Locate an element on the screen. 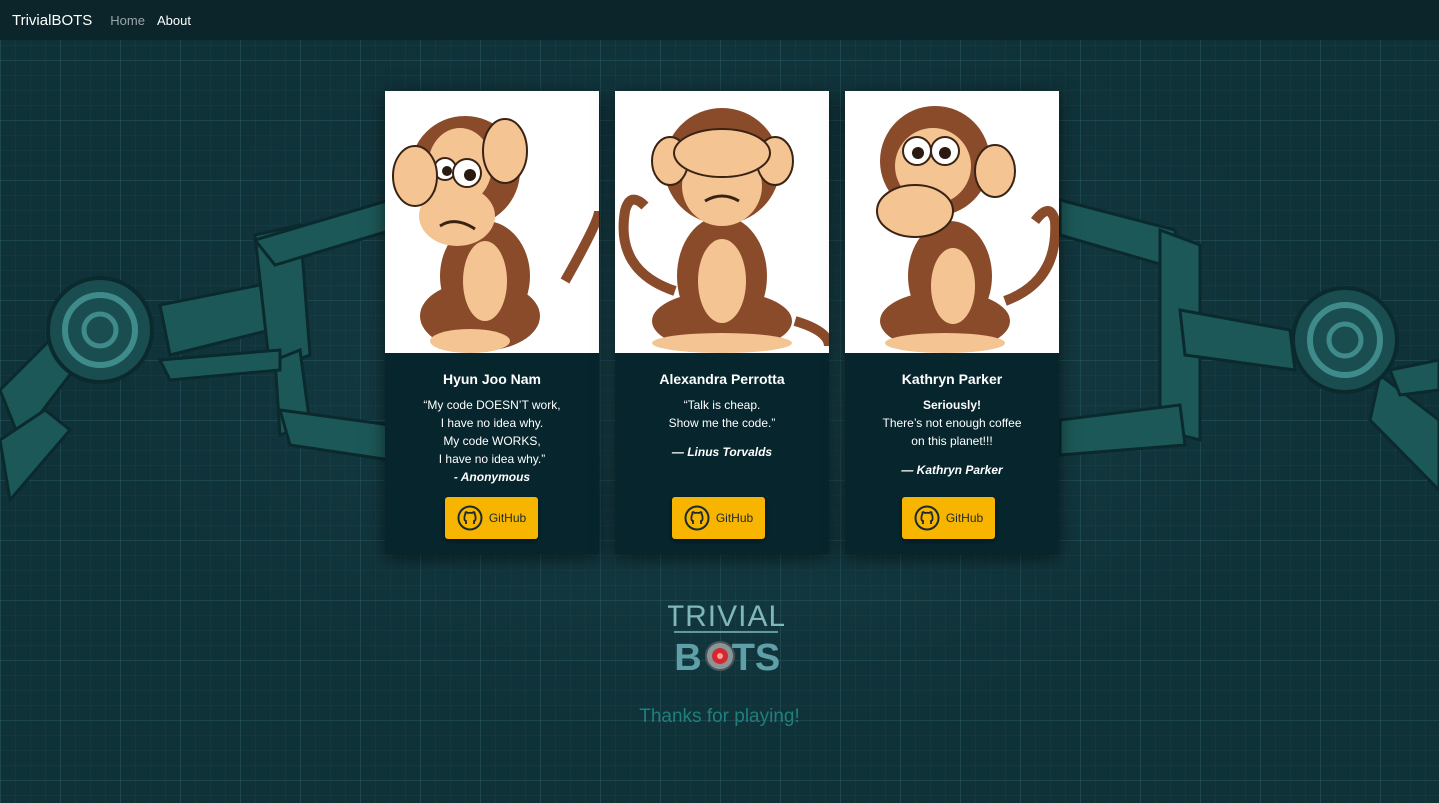 This screenshot has height=803, width=1439. quote-attribution: — Kathryn Parker is located at coordinates (952, 470).